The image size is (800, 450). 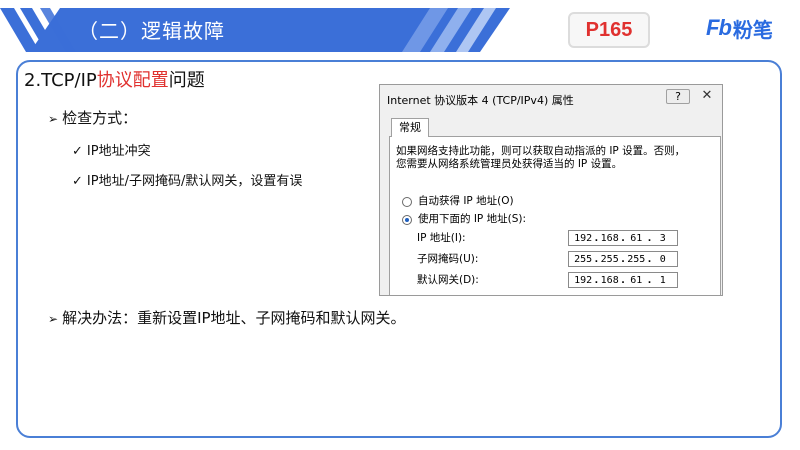 I want to click on check-item-text: IP地址/子网掩码/默认网关，设置有误, so click(x=194, y=181).